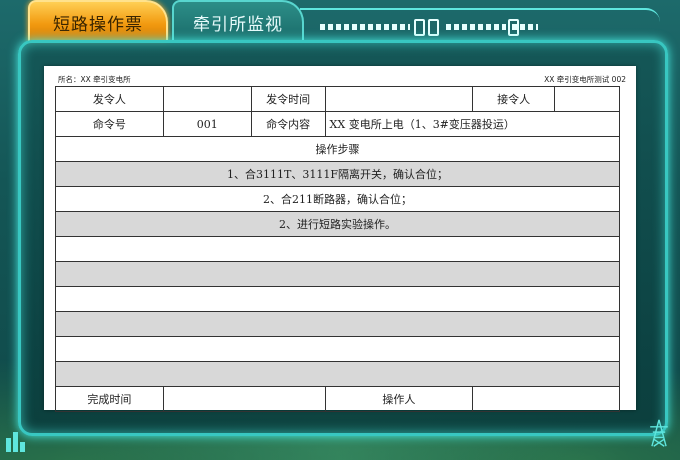 The image size is (680, 460). What do you see at coordinates (399, 99) in the screenshot?
I see `issue-time-value` at bounding box center [399, 99].